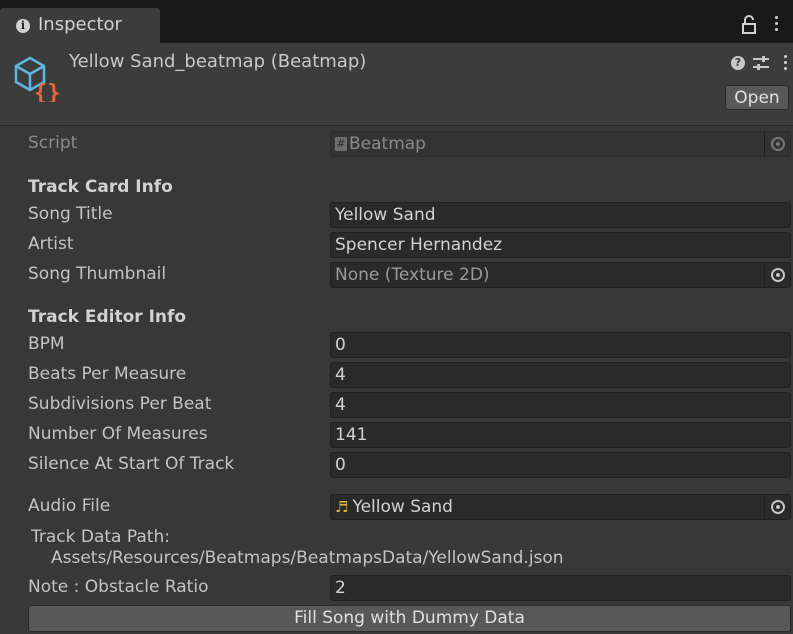  Describe the element at coordinates (218, 61) in the screenshot. I see `asset-title: Yellow Sand_beatmap (Beatmap)` at that location.